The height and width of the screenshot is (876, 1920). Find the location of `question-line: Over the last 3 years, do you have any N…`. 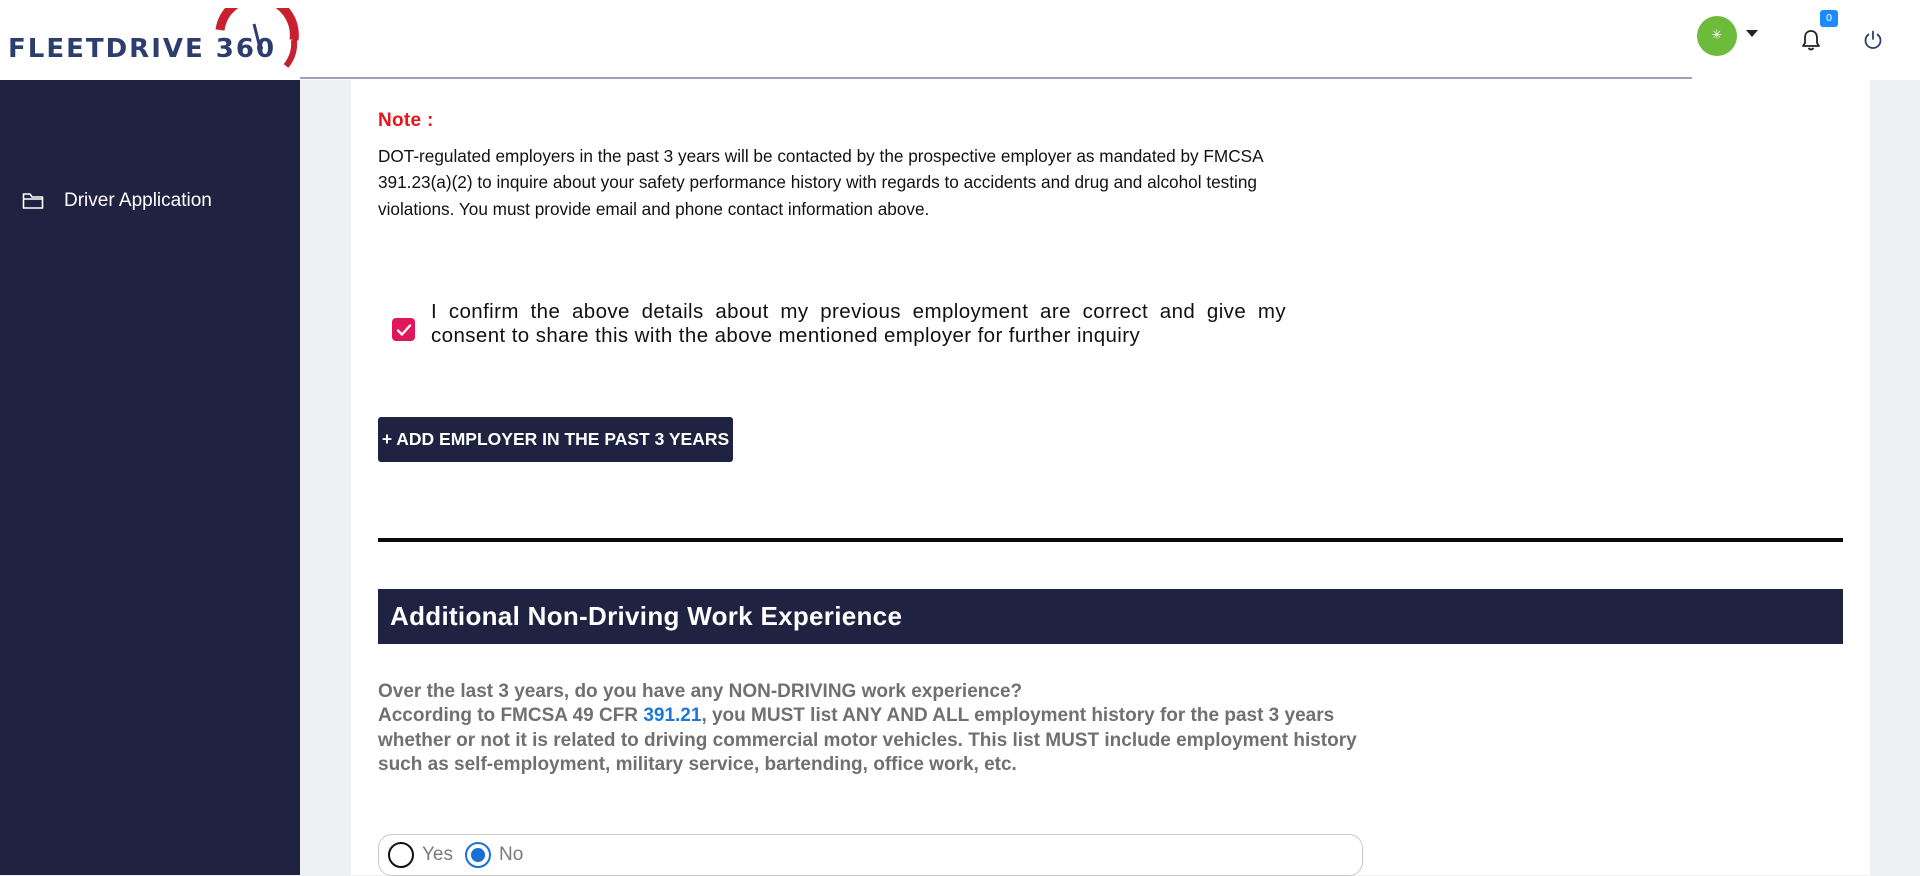

question-line: Over the last 3 years, do you have any N… is located at coordinates (700, 691).